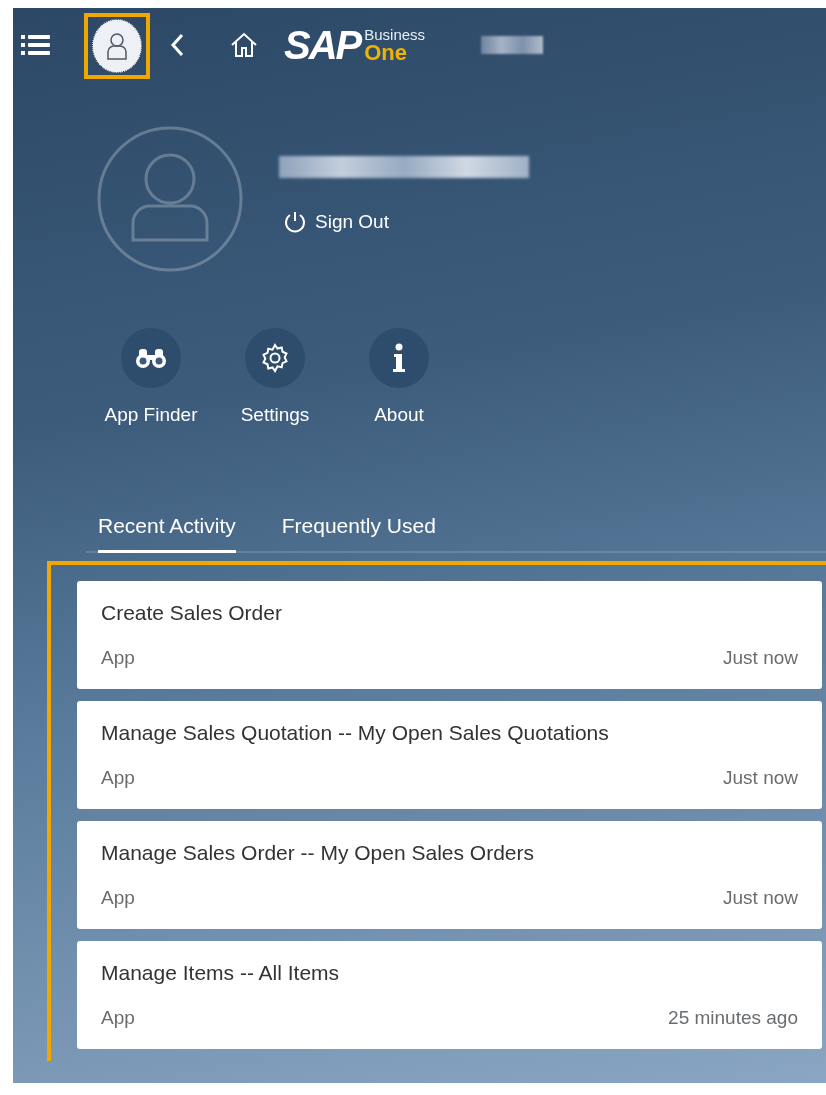 This screenshot has width=826, height=1095. Describe the element at coordinates (192, 613) in the screenshot. I see `activity-title: Create Sales Order` at that location.